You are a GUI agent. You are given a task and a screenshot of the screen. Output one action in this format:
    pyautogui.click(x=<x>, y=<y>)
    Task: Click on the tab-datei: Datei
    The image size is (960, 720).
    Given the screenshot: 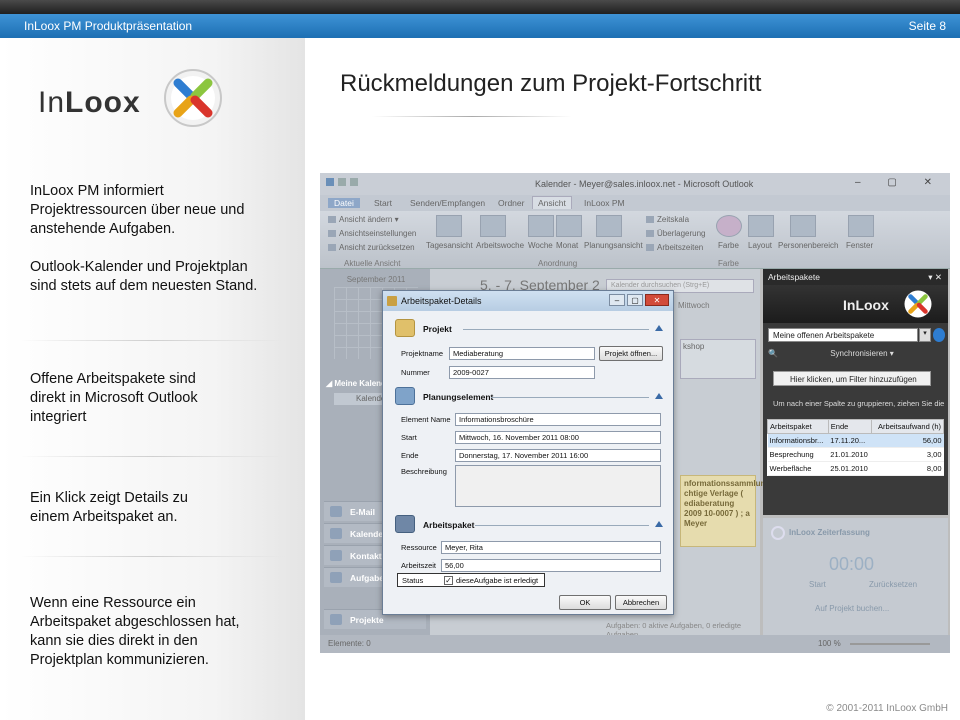 What is the action you would take?
    pyautogui.click(x=344, y=203)
    